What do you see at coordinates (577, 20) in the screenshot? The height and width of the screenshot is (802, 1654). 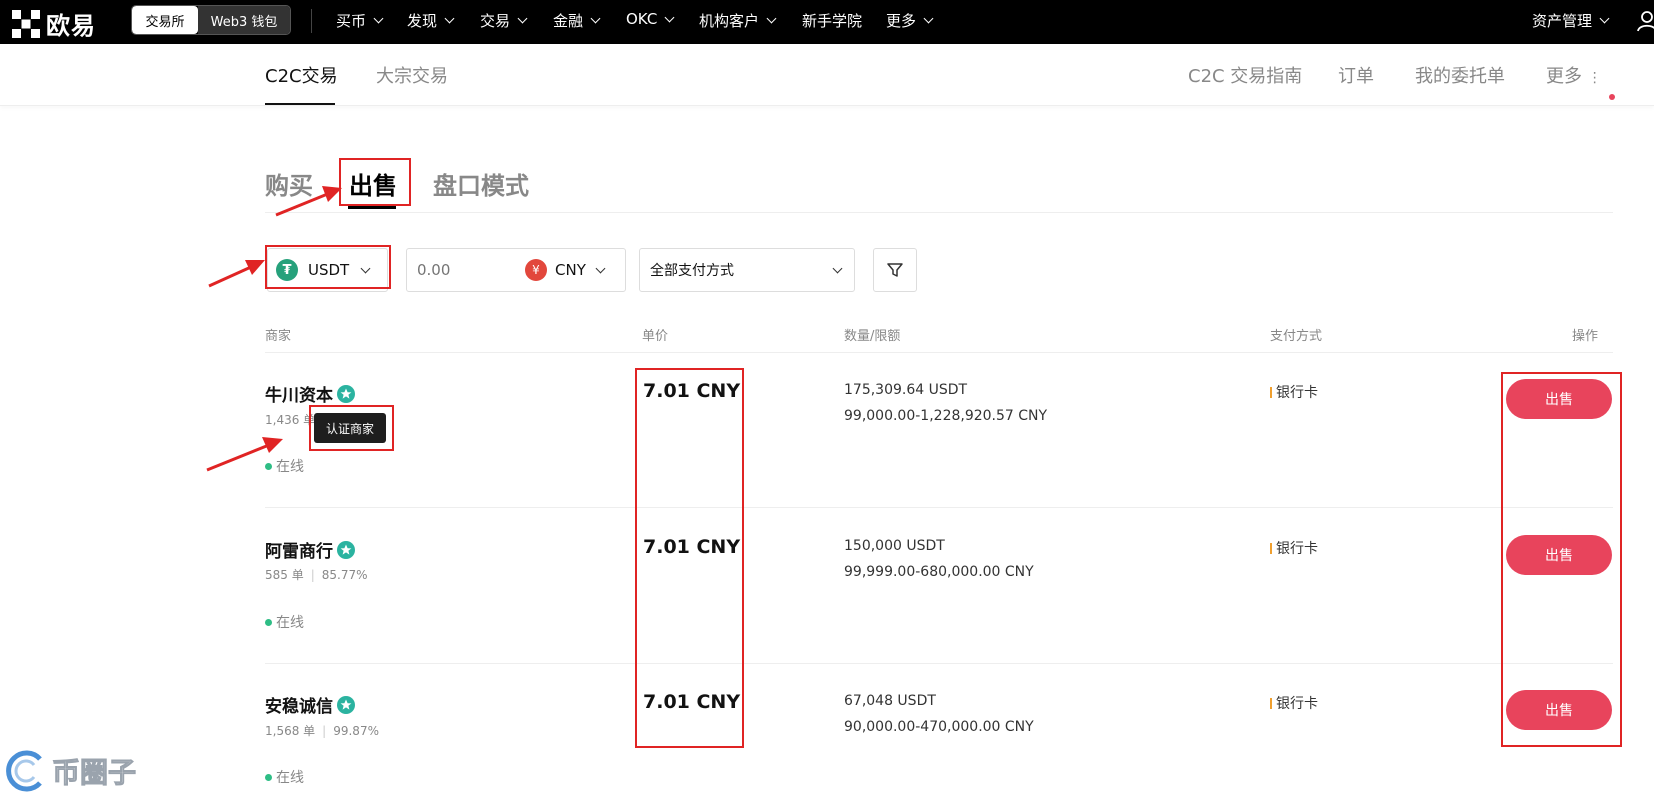 I see `nav-finance: 金融` at bounding box center [577, 20].